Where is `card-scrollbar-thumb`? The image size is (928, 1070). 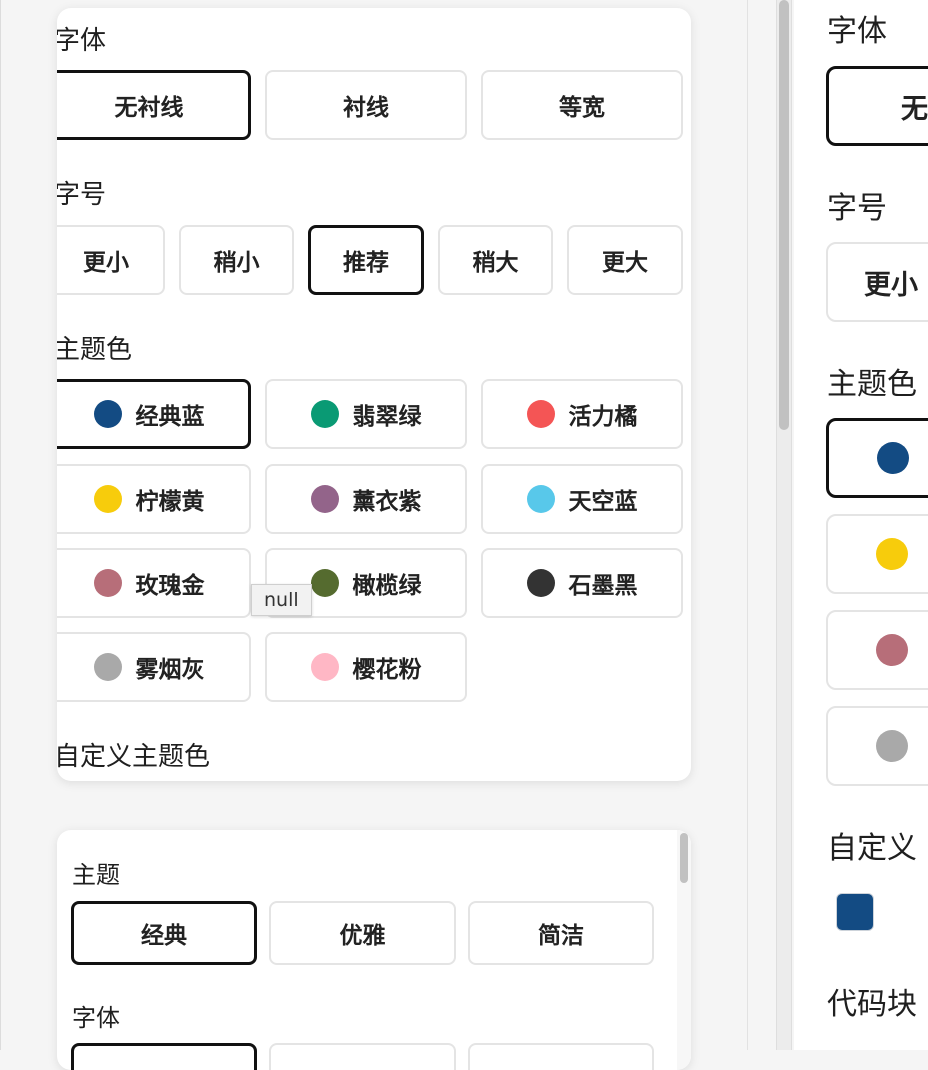
card-scrollbar-thumb is located at coordinates (684, 858).